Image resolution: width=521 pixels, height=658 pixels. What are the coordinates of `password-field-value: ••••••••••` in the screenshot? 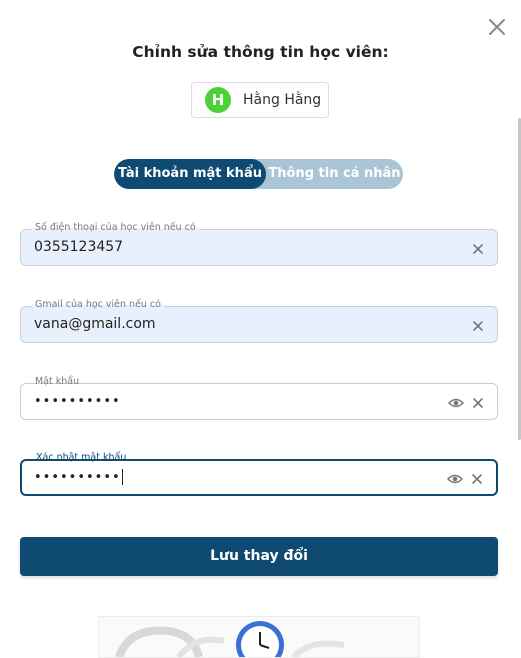 It's located at (77, 401).